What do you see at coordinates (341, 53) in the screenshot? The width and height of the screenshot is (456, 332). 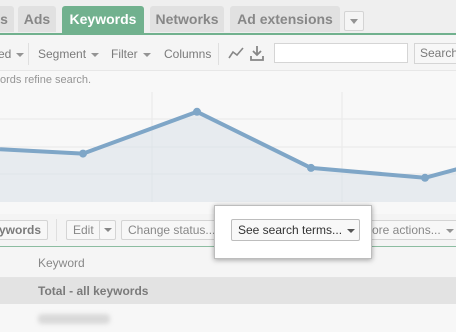 I see `search-input` at bounding box center [341, 53].